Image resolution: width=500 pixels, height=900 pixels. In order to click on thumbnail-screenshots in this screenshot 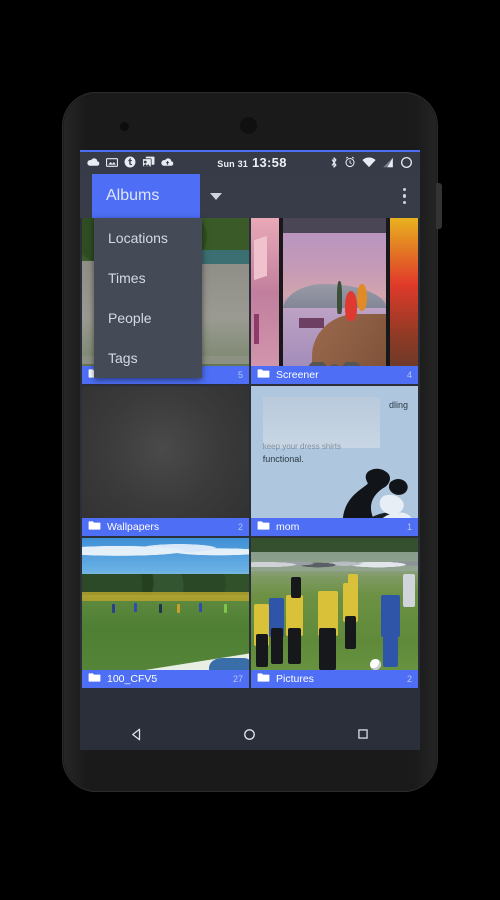, I will do `click(334, 301)`.